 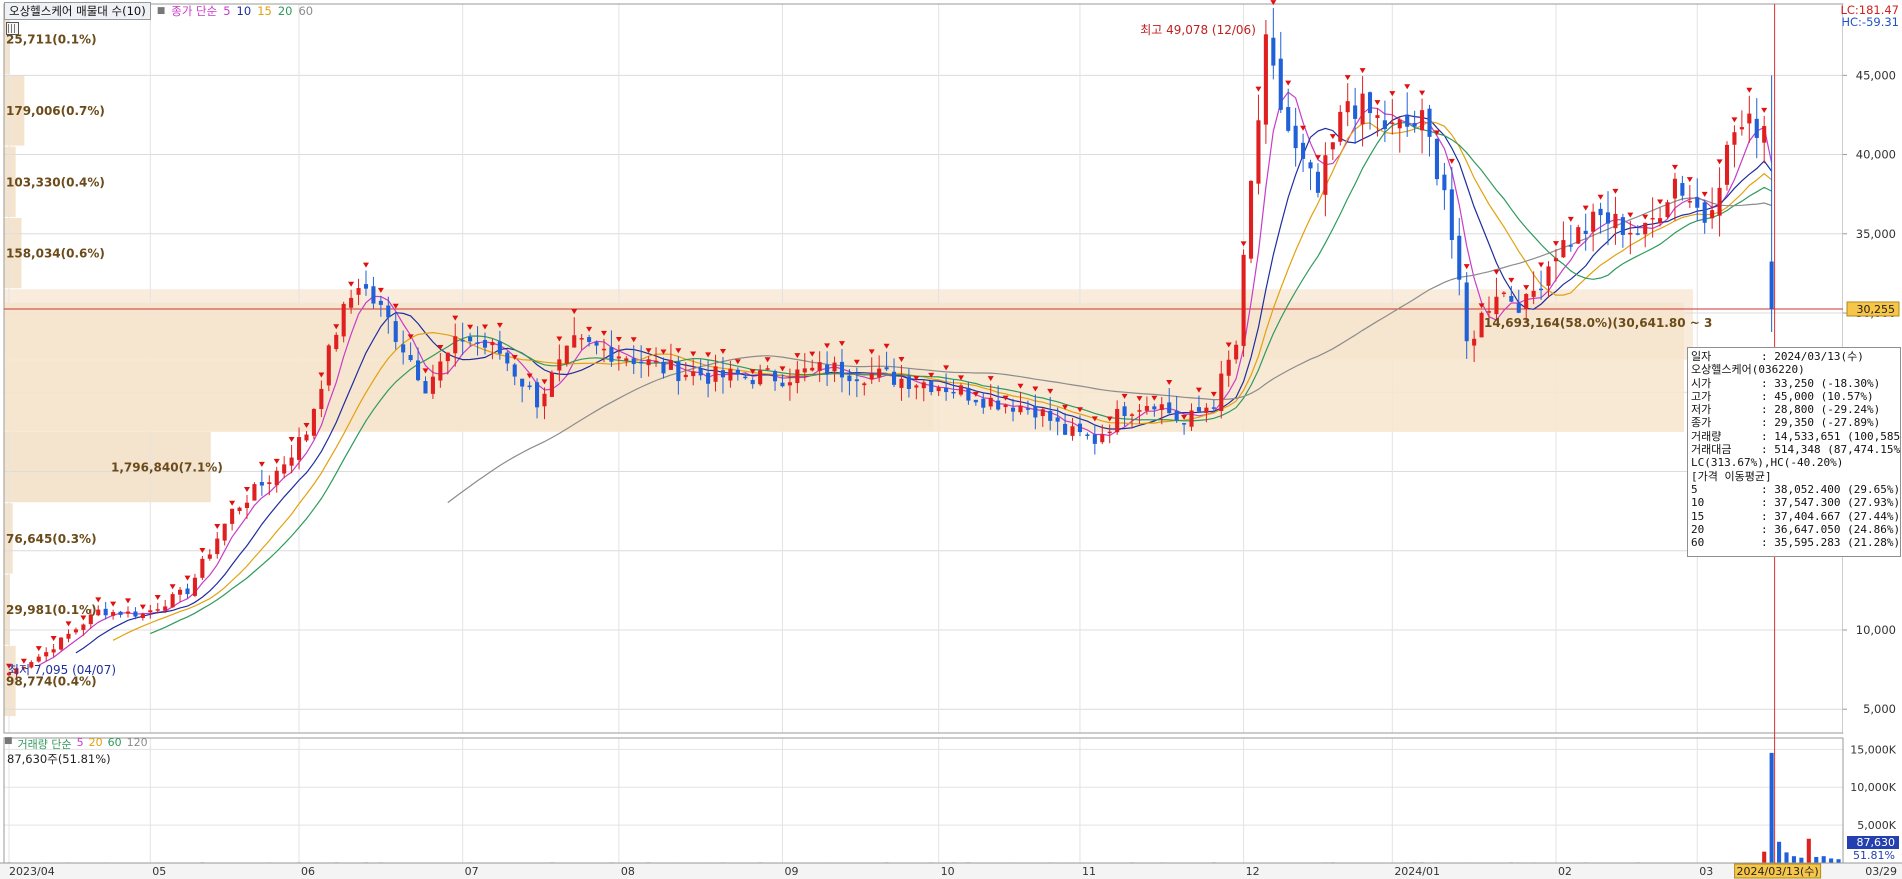 What do you see at coordinates (1812, 356) in the screenshot?
I see `info-value: : 2024/03/13(수)` at bounding box center [1812, 356].